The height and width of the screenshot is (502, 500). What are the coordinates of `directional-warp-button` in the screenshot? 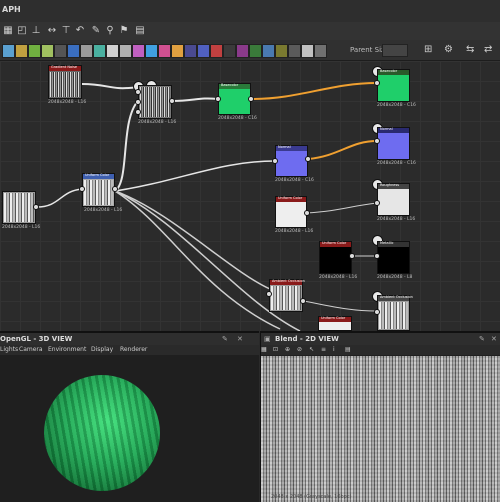 It's located at (60, 51).